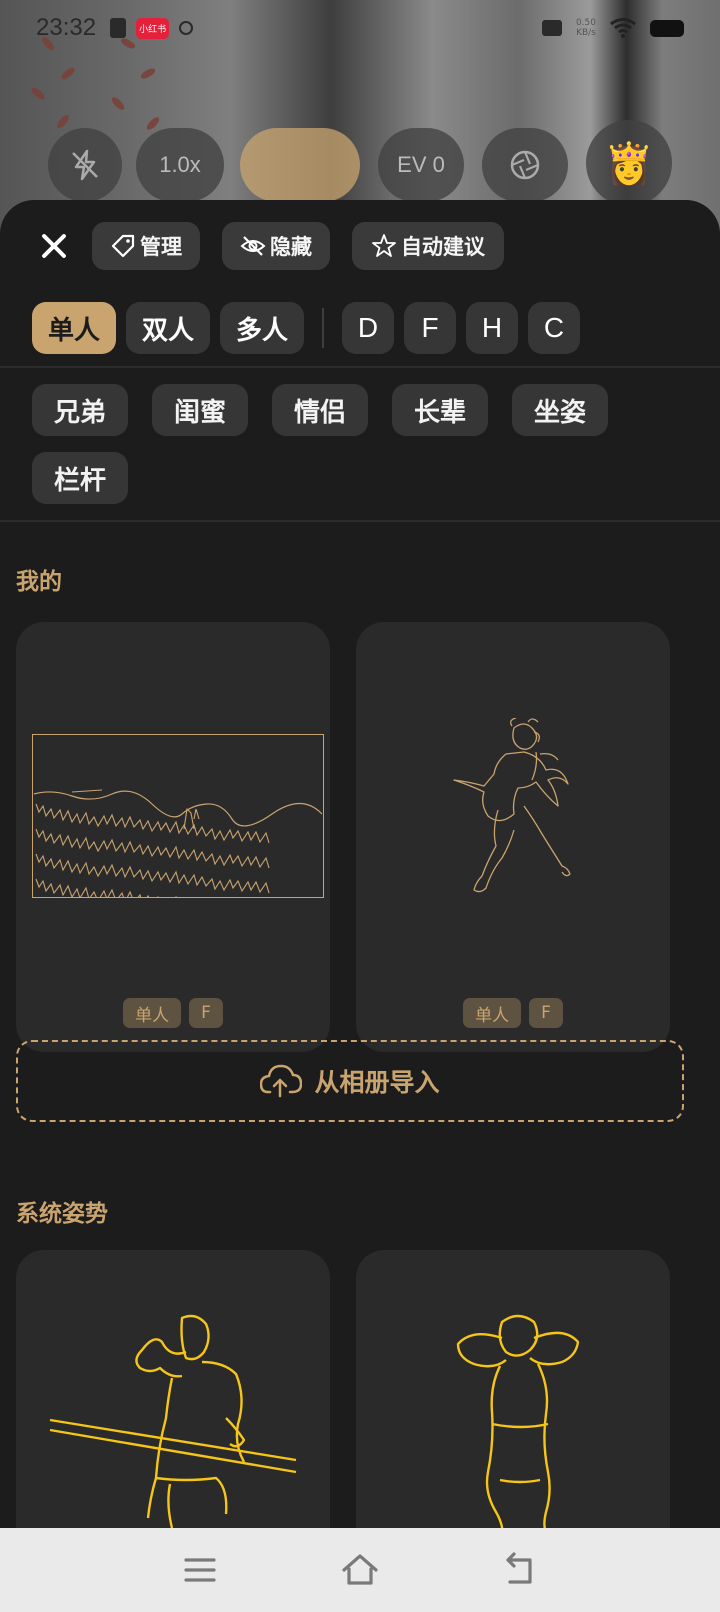  I want to click on home-icon, so click(360, 1570).